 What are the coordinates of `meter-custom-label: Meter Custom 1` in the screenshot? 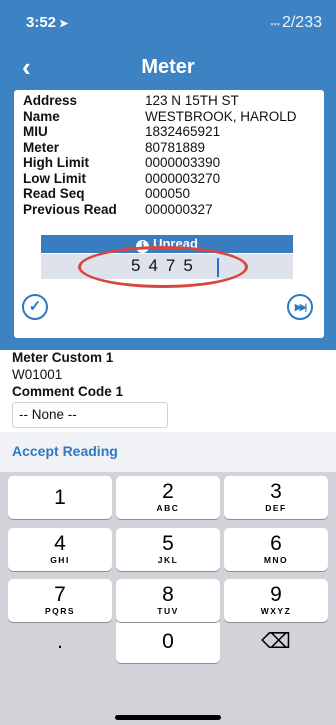 It's located at (63, 357).